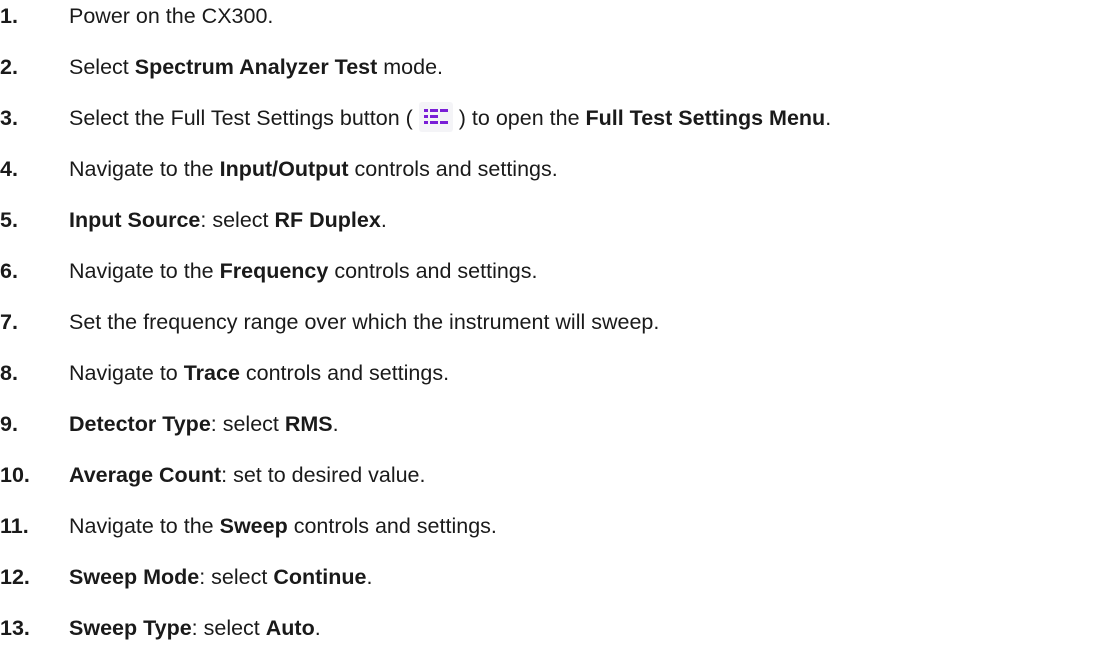 This screenshot has height=672, width=1113. I want to click on step-emphasis: Trace, so click(211, 373).